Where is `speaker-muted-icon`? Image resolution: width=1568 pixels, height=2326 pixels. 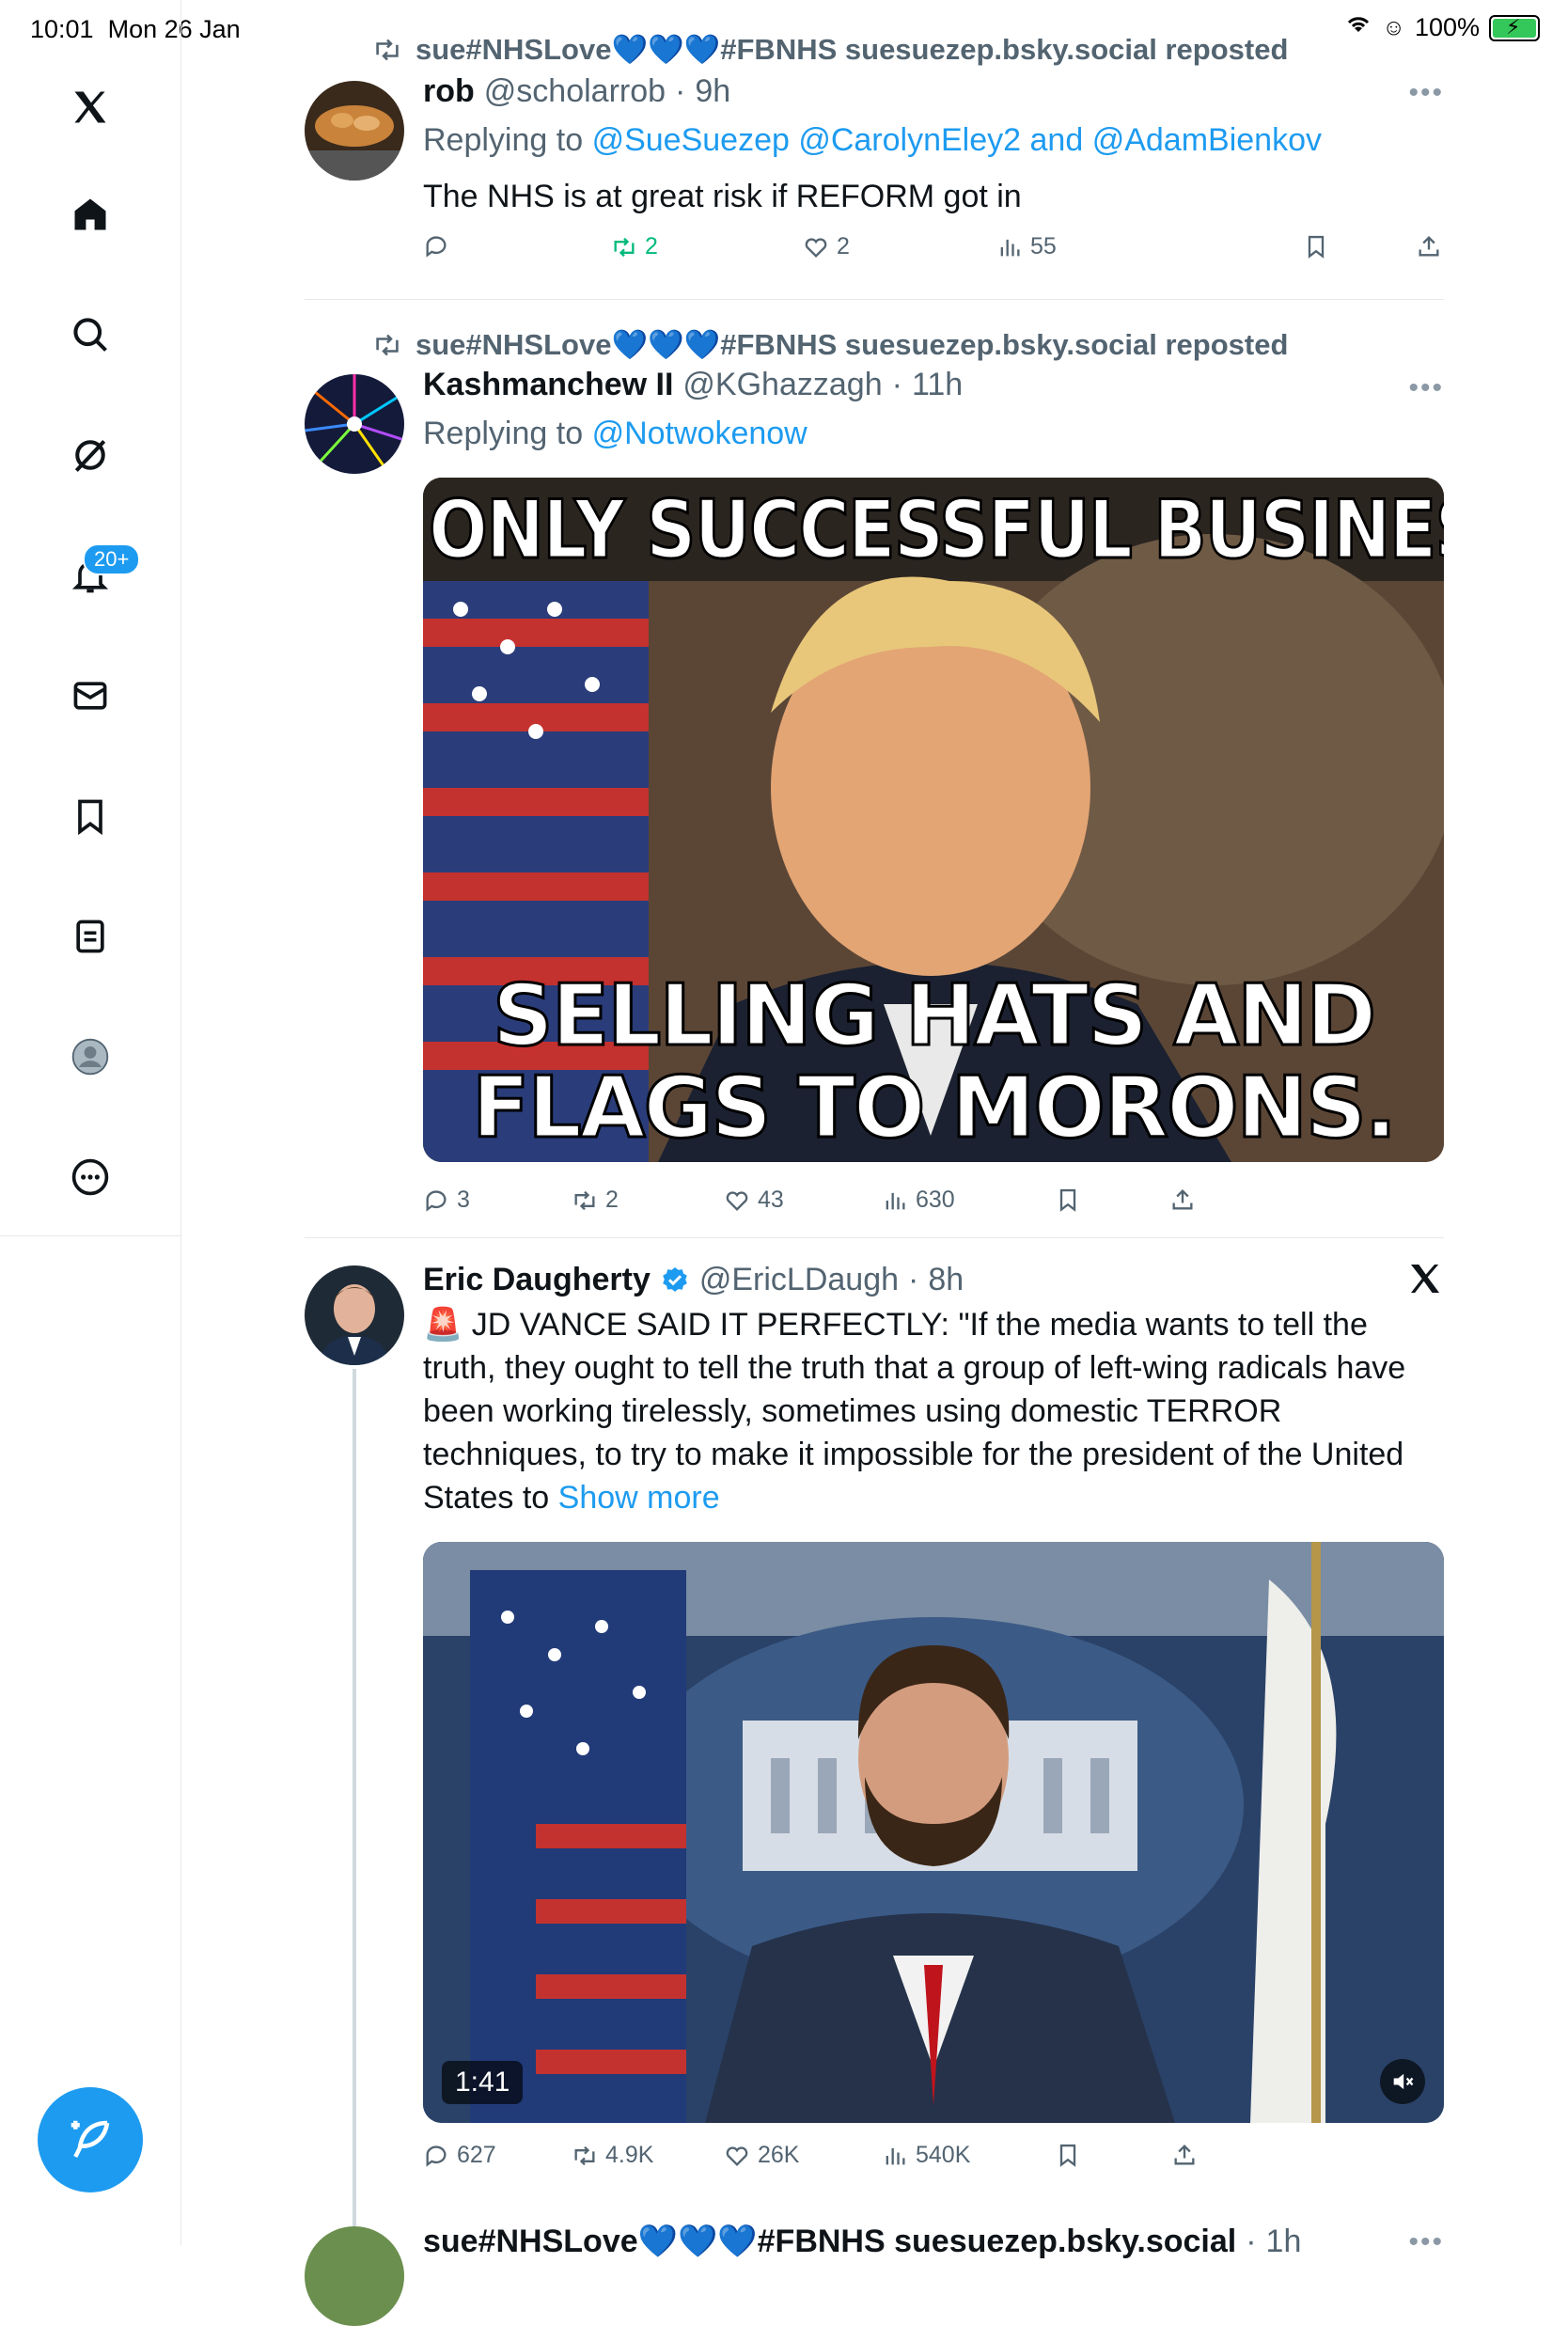
speaker-muted-icon is located at coordinates (1403, 2081).